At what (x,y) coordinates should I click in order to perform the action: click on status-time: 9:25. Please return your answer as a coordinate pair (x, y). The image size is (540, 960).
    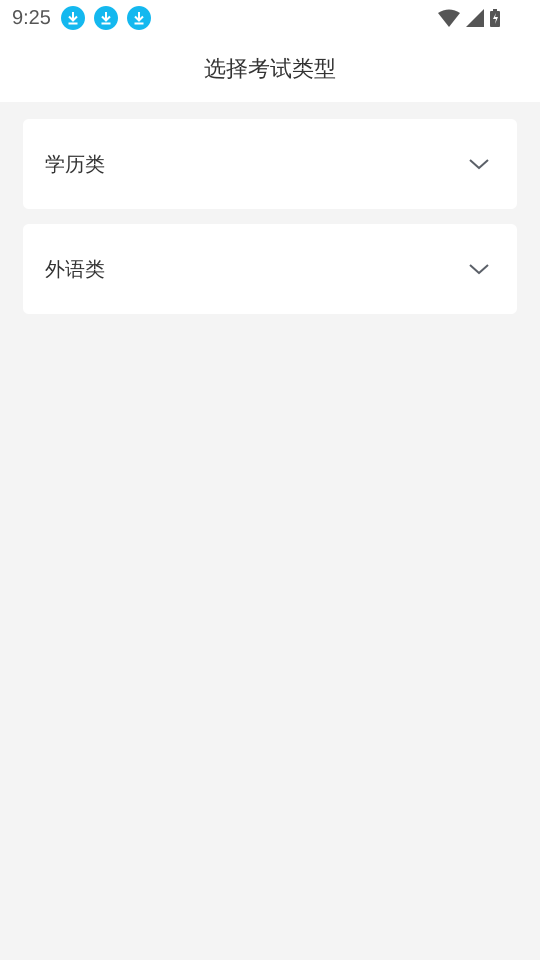
    Looking at the image, I should click on (31, 18).